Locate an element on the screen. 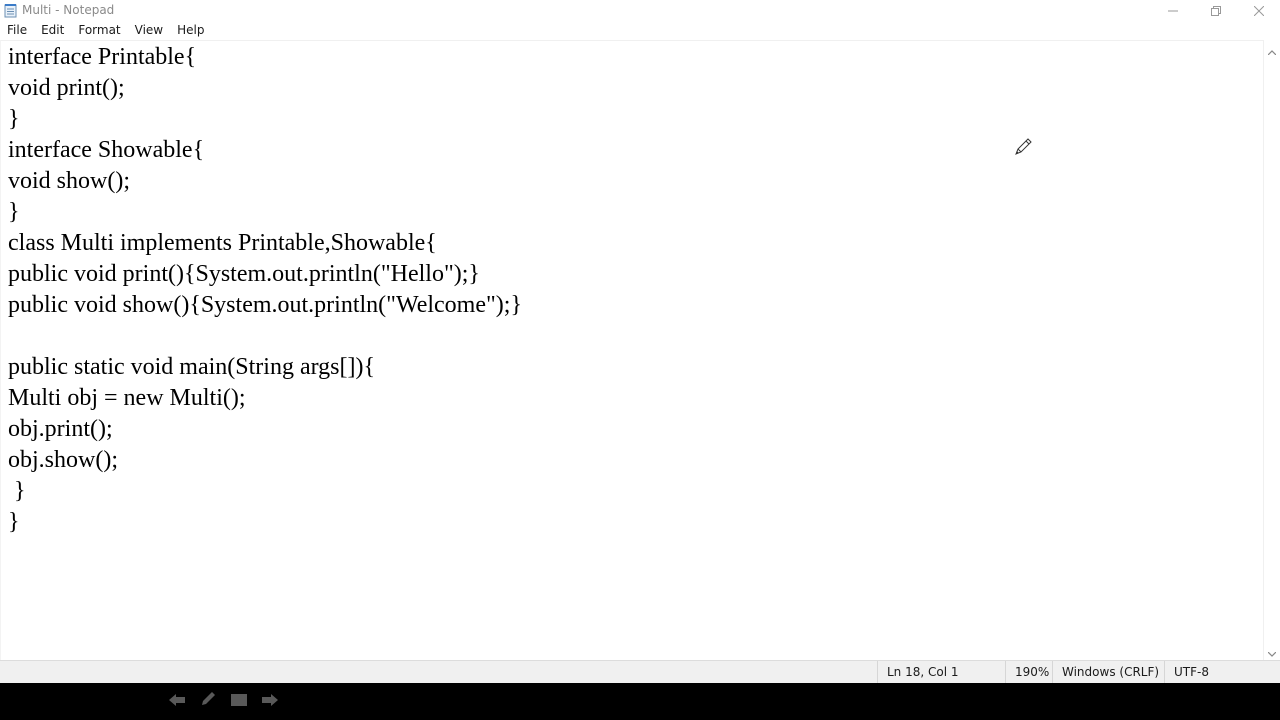 This screenshot has height=720, width=1280. code-line-13: obj.print(); is located at coordinates (60, 429).